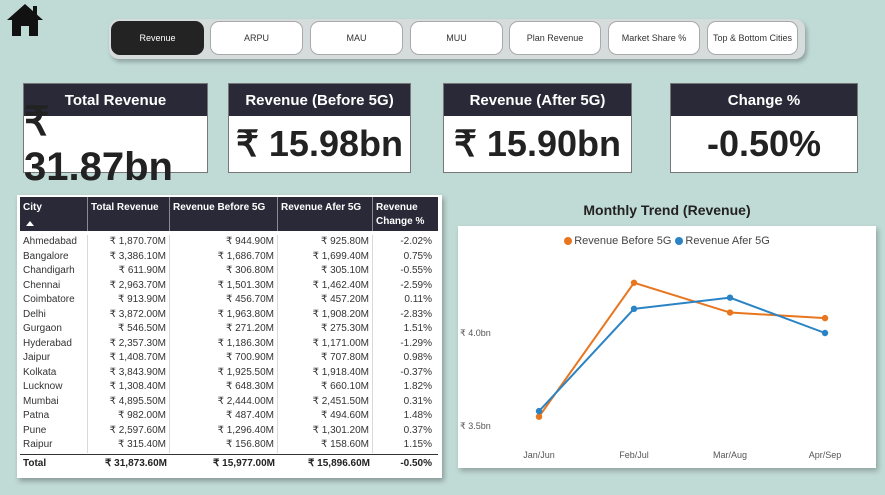 This screenshot has height=495, width=885. Describe the element at coordinates (730, 455) in the screenshot. I see `x-axis-tick-label: Mar/Aug` at that location.